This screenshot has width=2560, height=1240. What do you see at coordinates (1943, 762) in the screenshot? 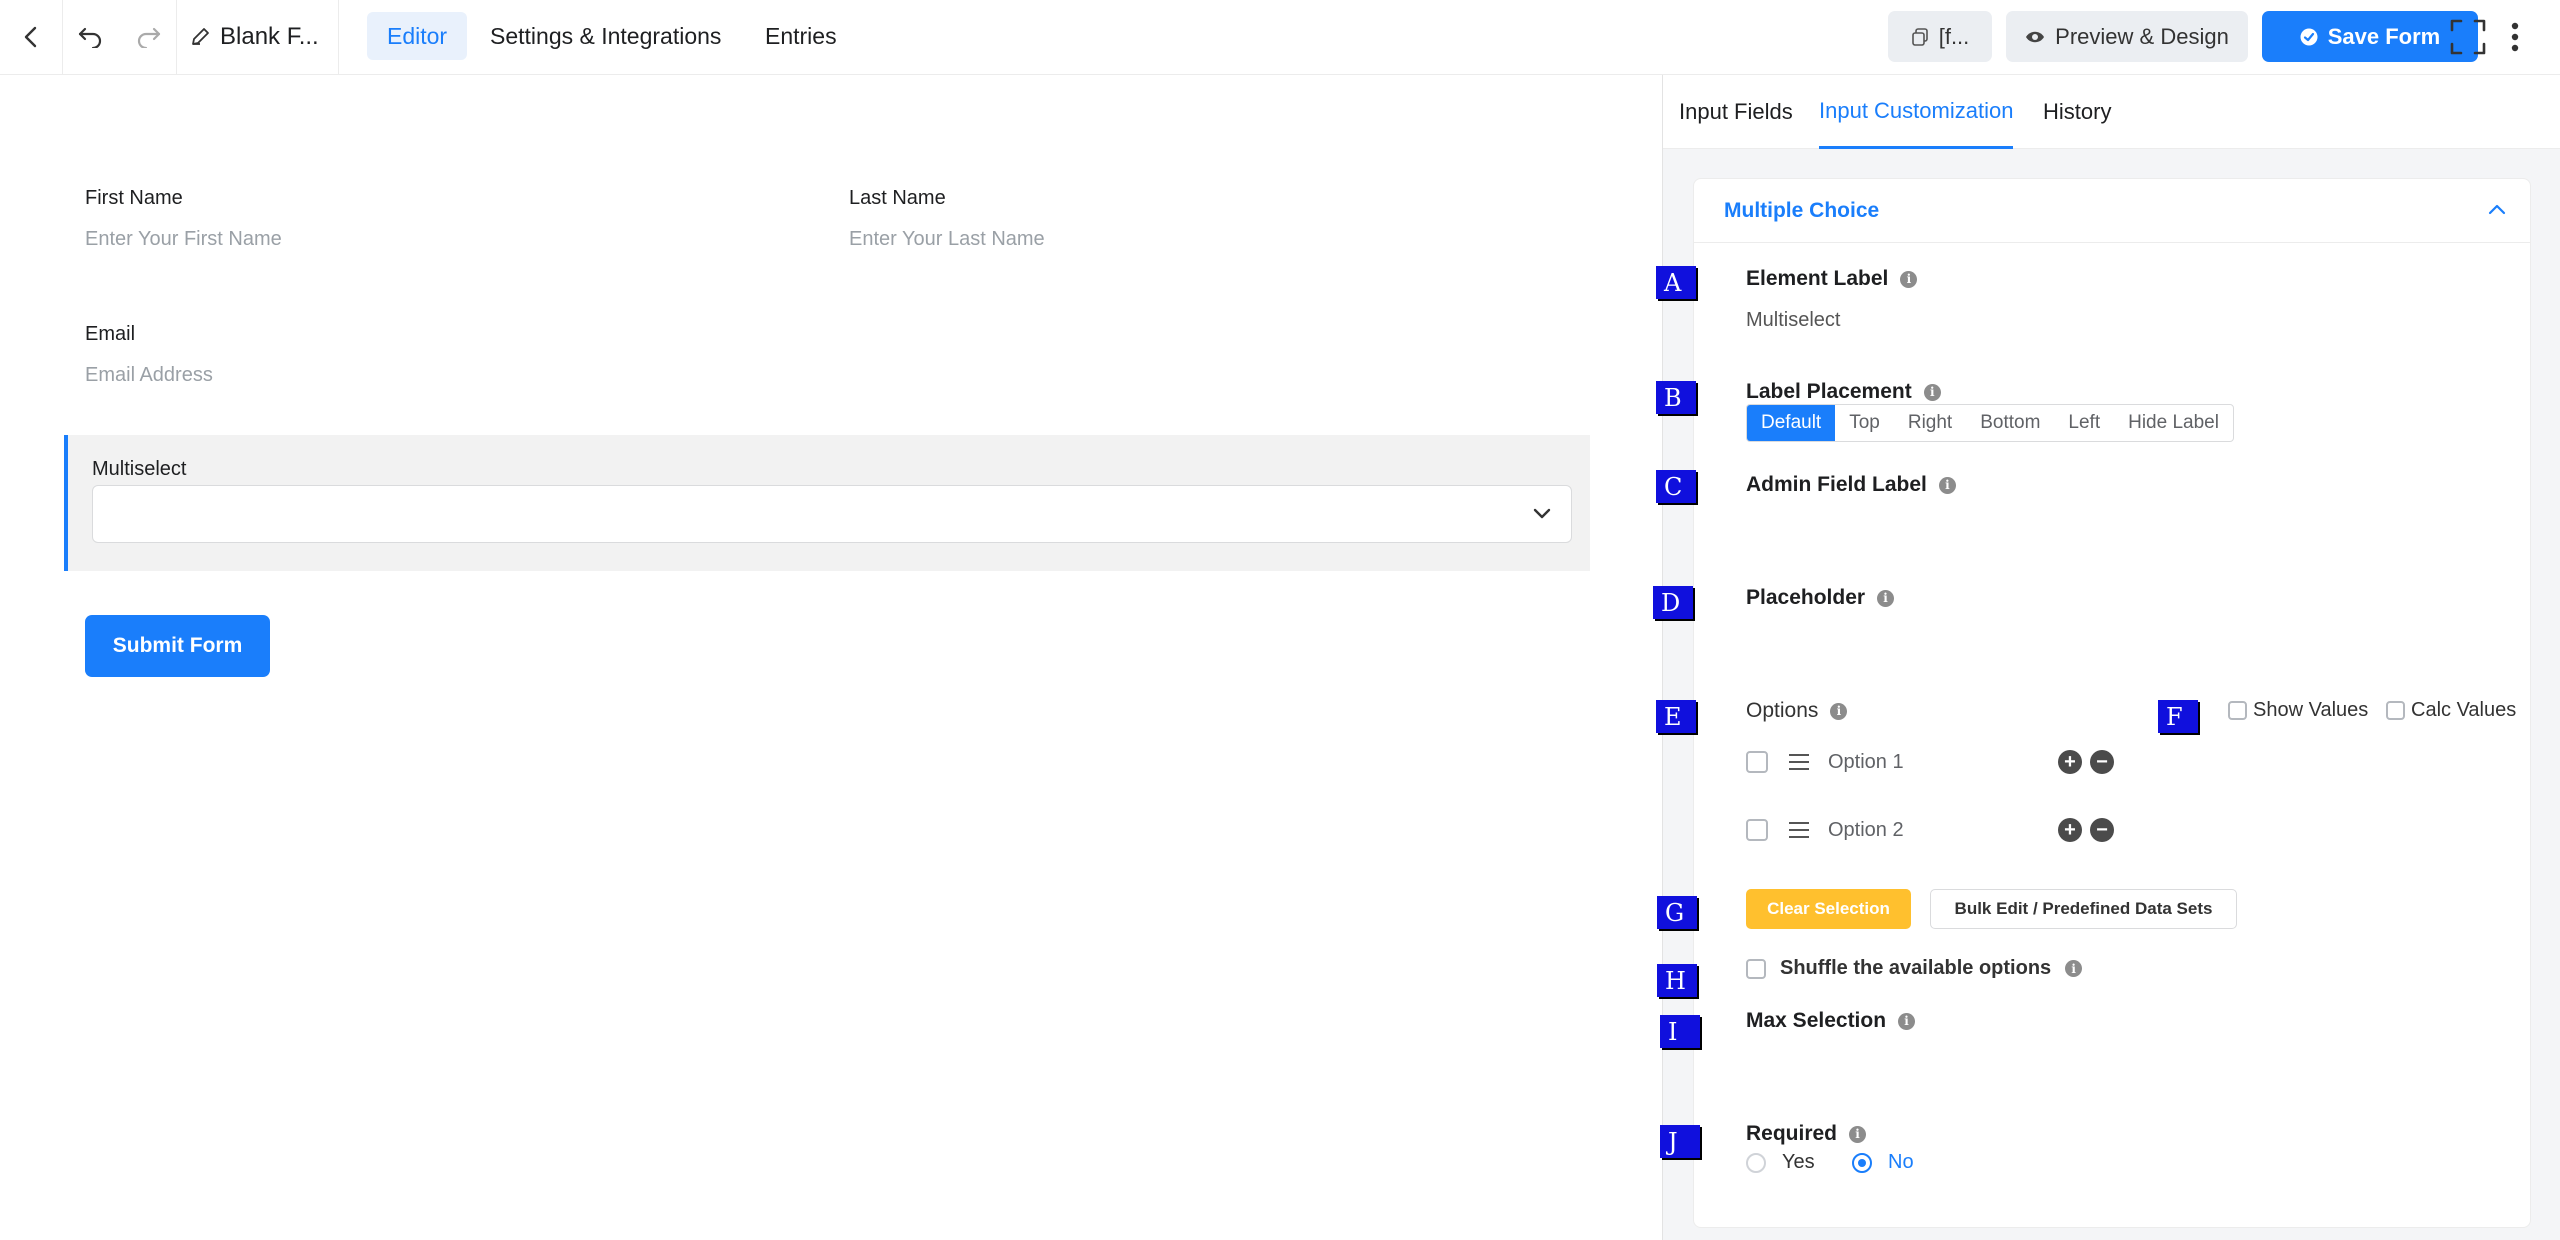
I see `option-label-input: Option 1` at bounding box center [1943, 762].